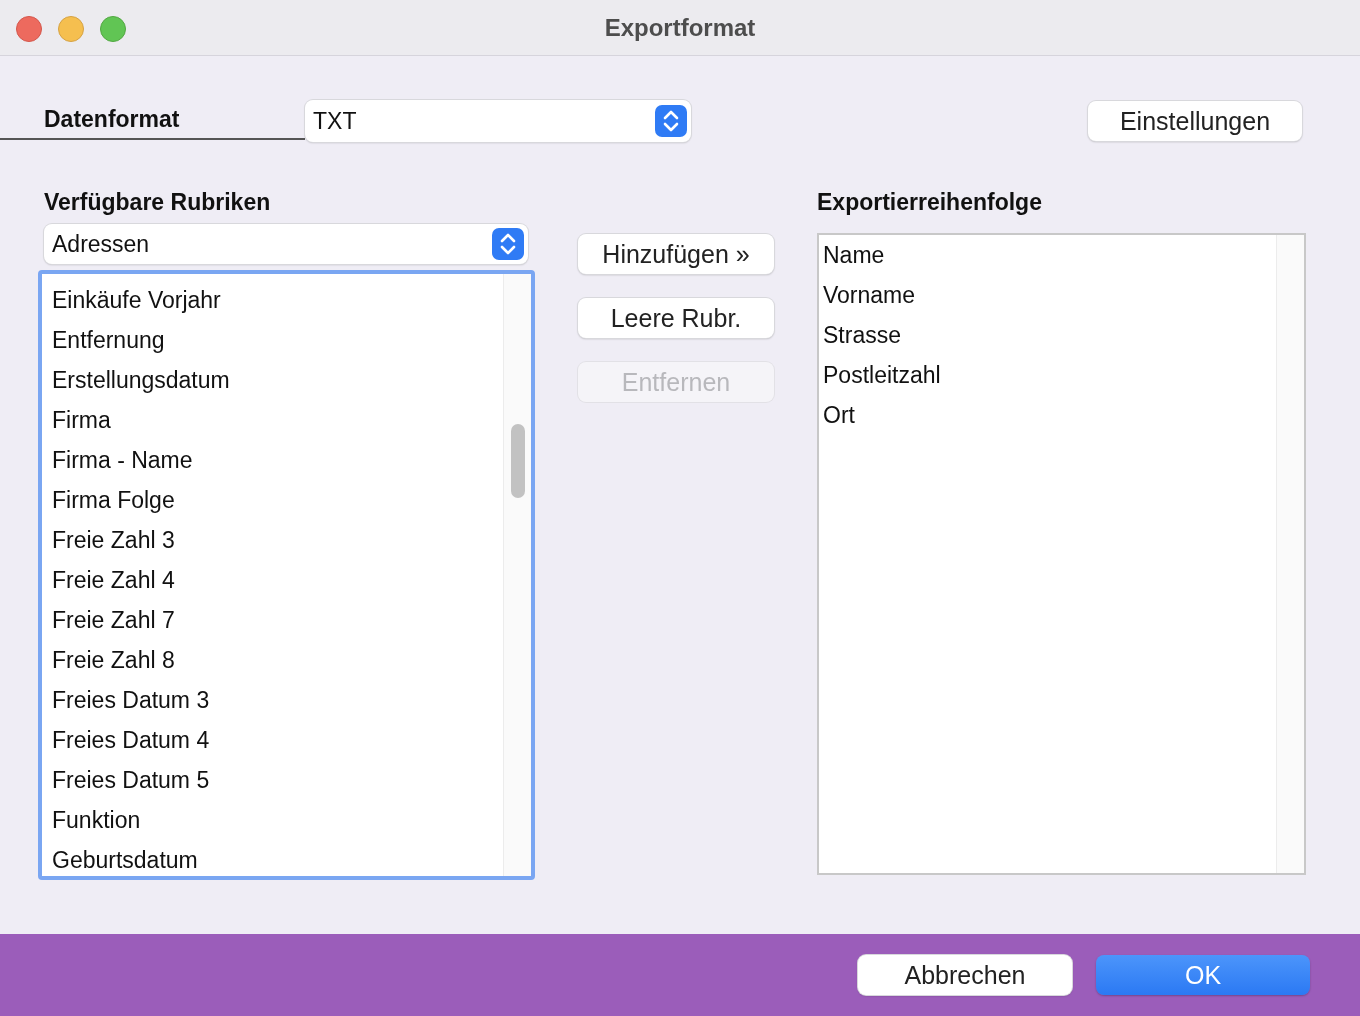  Describe the element at coordinates (158, 202) in the screenshot. I see `section-heading: Verfügbare Rubriken` at that location.